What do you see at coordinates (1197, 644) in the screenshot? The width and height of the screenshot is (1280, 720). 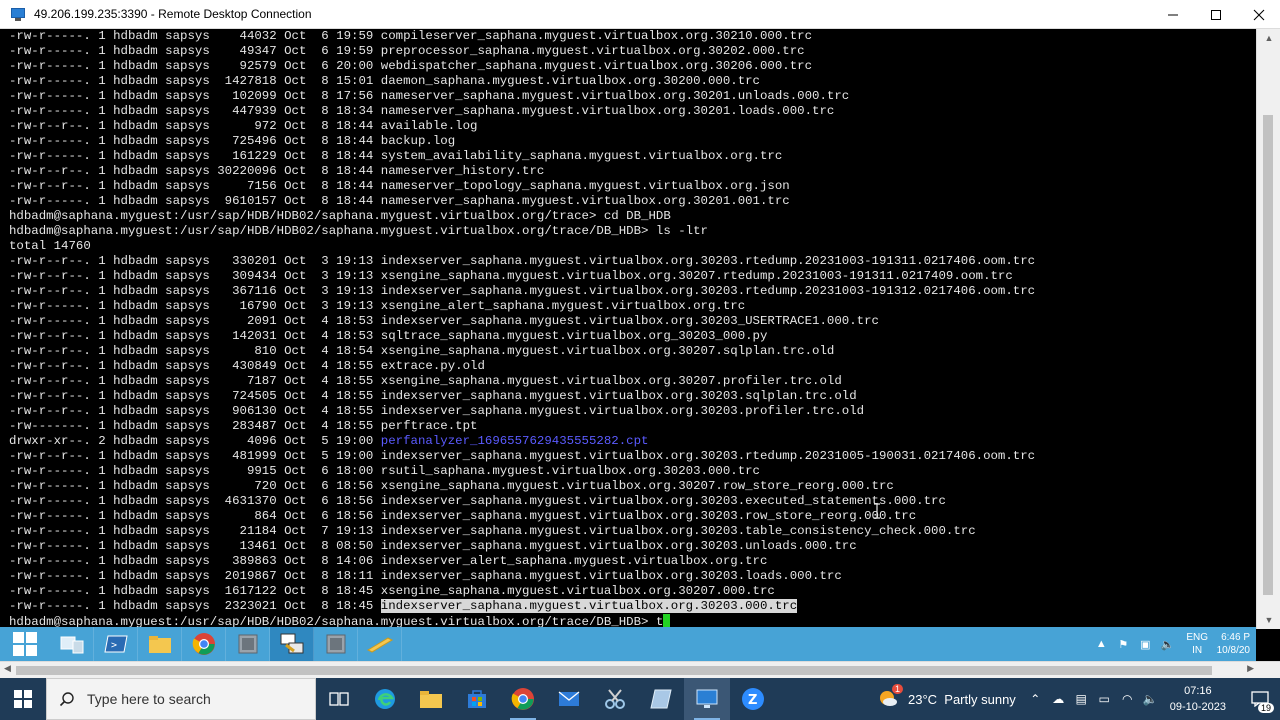 I see `remote-language-indicator: ENG IN` at bounding box center [1197, 644].